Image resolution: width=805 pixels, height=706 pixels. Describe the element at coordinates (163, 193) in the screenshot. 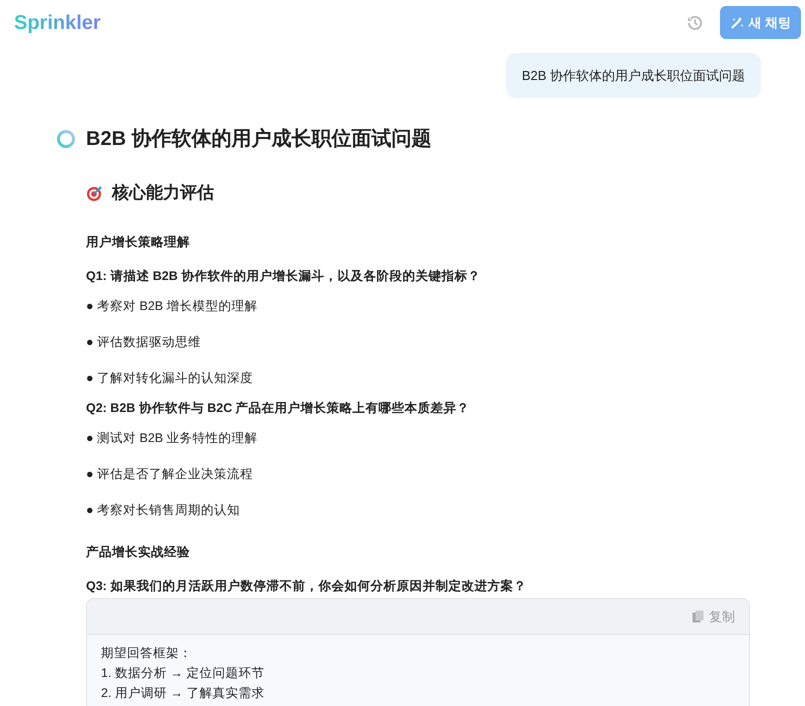

I see `section-heading: 核心能力评估` at that location.